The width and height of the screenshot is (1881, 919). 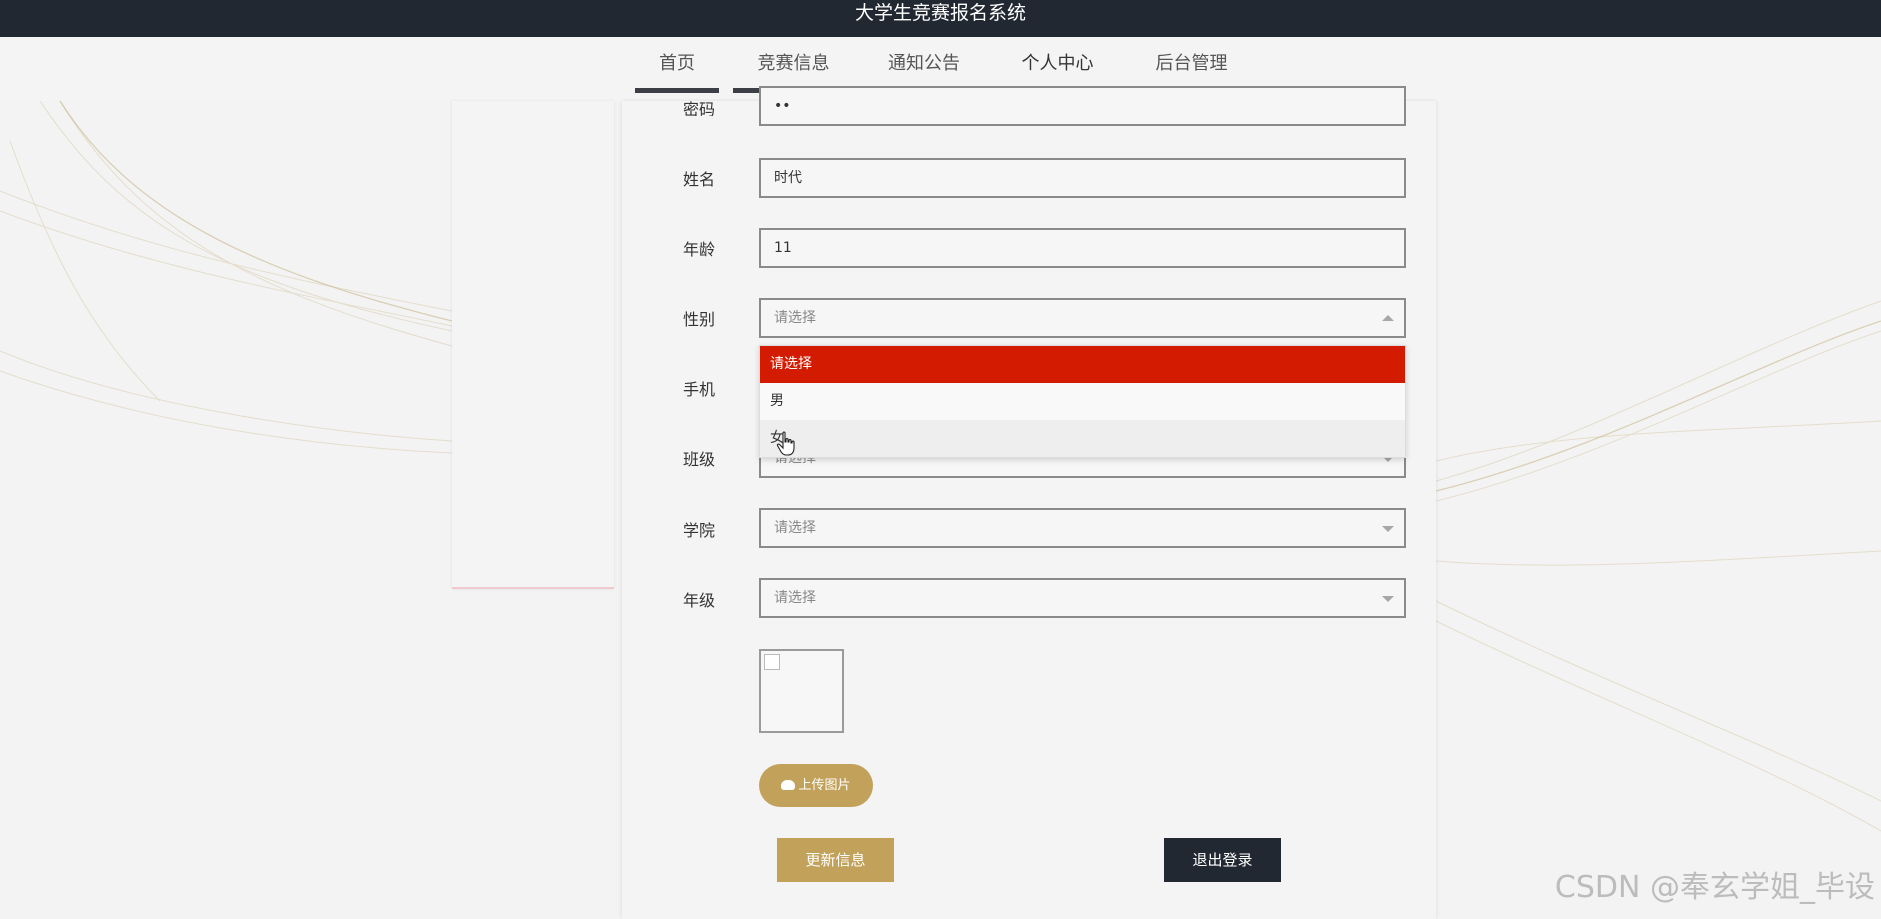 What do you see at coordinates (772, 662) in the screenshot?
I see `broken-image-icon` at bounding box center [772, 662].